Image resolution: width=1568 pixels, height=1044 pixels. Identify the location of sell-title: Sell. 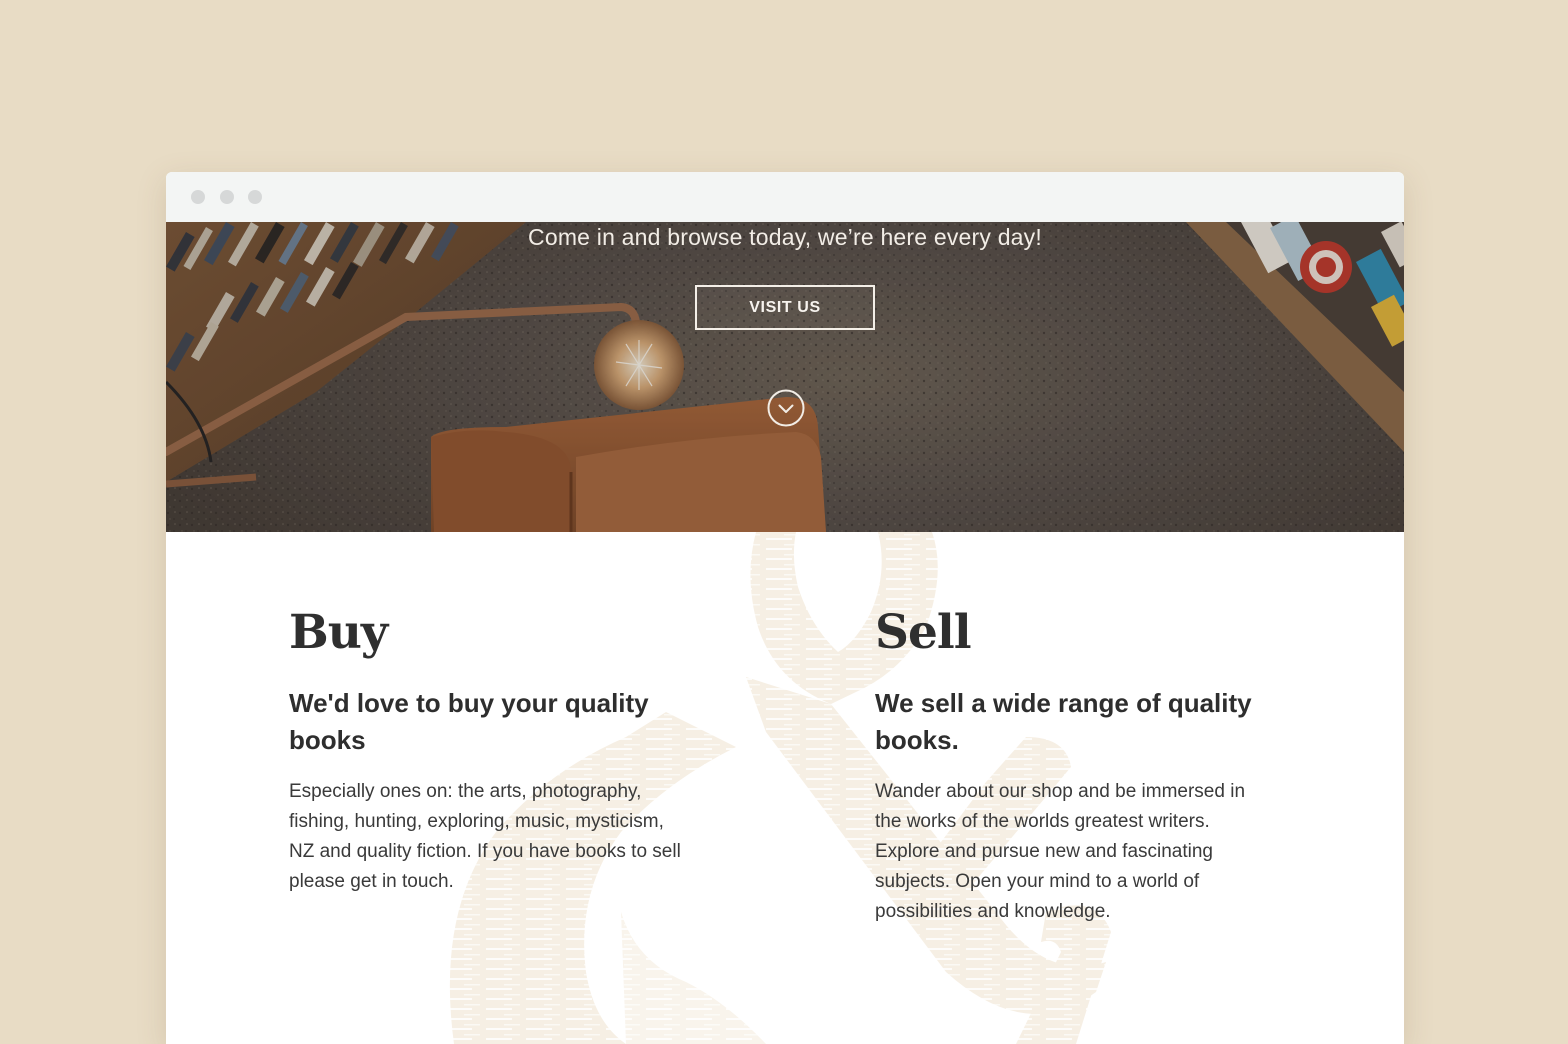
(923, 632).